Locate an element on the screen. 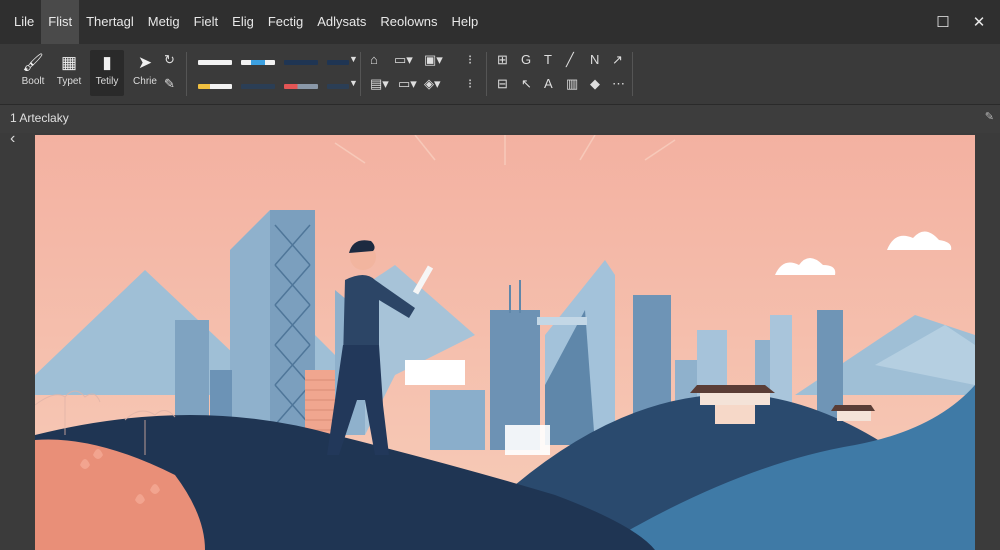 This screenshot has height=550, width=1000. table-icon: ▥ is located at coordinates (572, 84).